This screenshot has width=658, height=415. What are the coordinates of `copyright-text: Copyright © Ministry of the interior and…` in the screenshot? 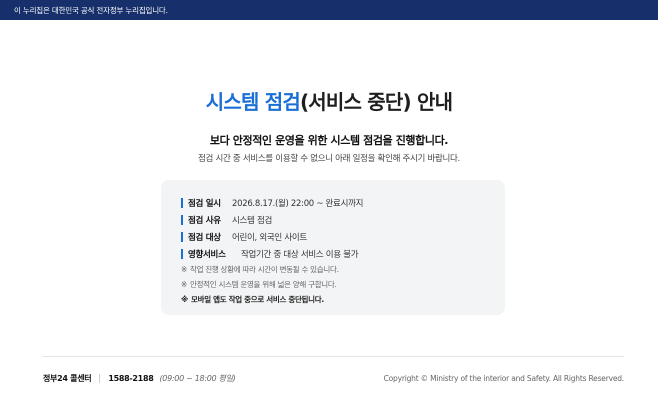 It's located at (504, 378).